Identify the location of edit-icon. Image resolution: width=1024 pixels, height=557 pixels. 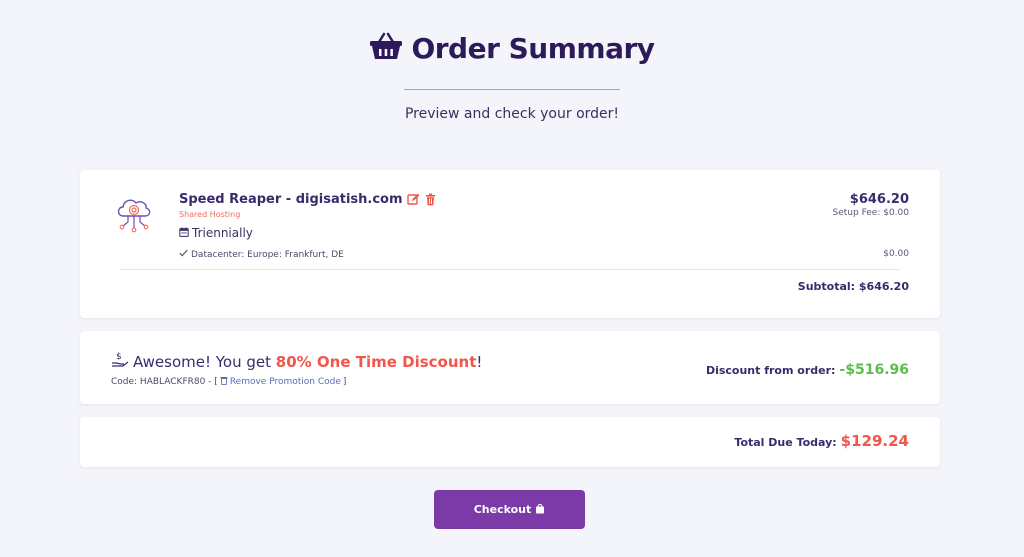
(413, 199).